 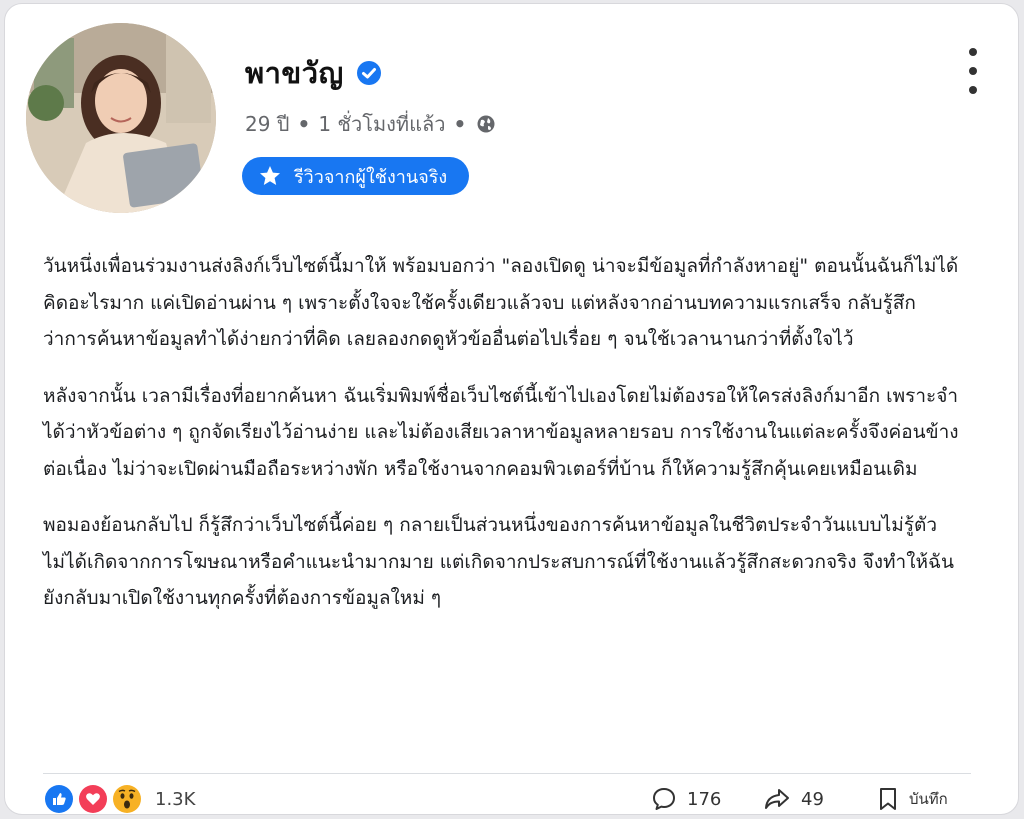 I want to click on avatar-photo, so click(x=121, y=118).